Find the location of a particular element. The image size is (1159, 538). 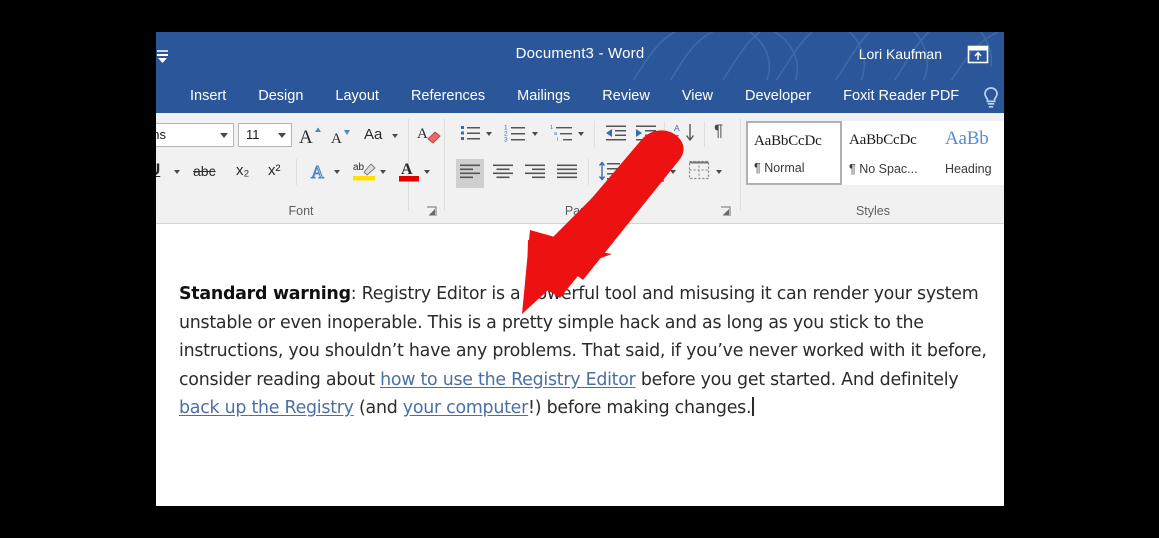

paragraph-text-part2: before you get started. And definitely is located at coordinates (797, 379).